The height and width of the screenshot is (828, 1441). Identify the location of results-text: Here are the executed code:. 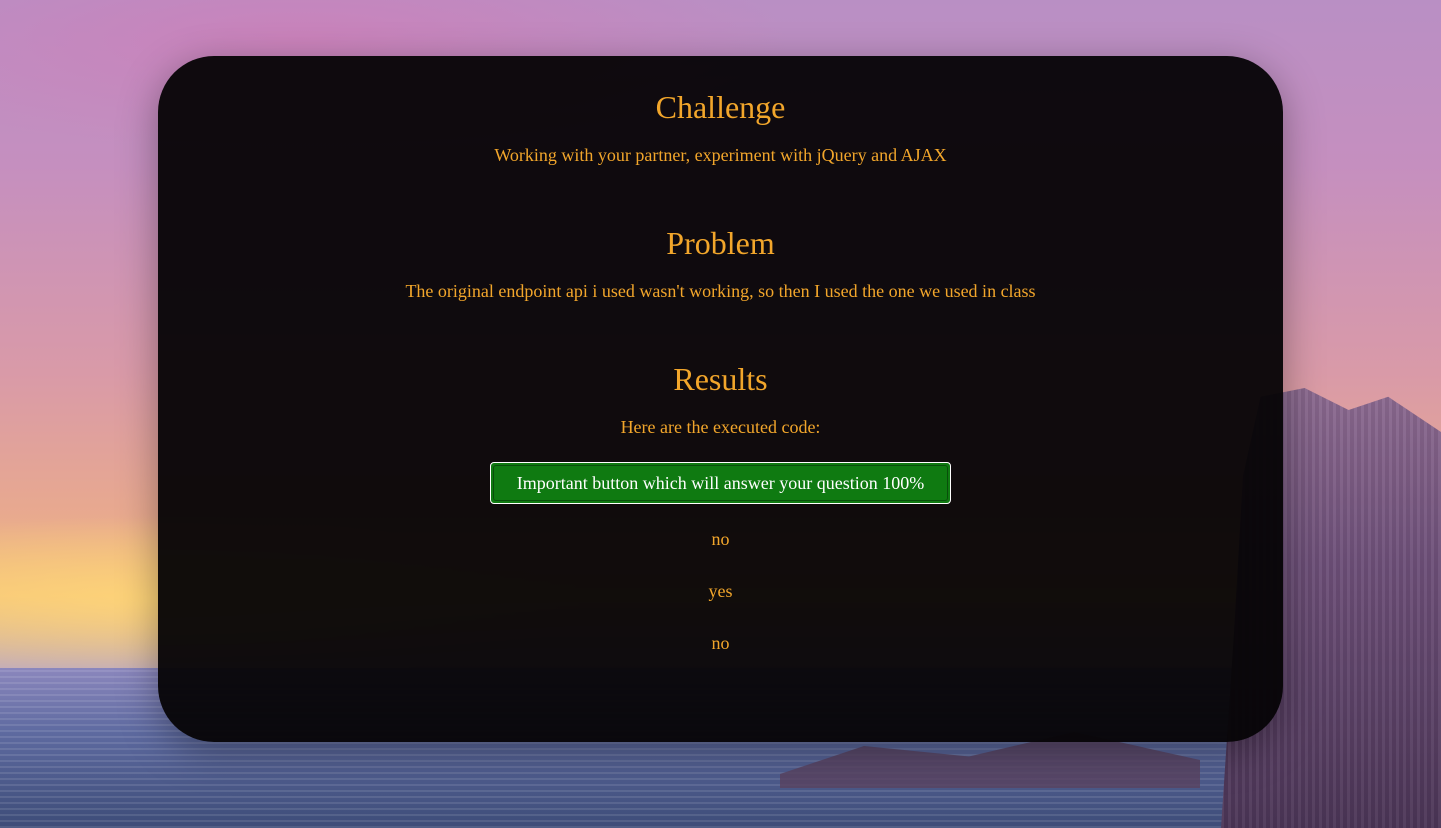
(720, 427).